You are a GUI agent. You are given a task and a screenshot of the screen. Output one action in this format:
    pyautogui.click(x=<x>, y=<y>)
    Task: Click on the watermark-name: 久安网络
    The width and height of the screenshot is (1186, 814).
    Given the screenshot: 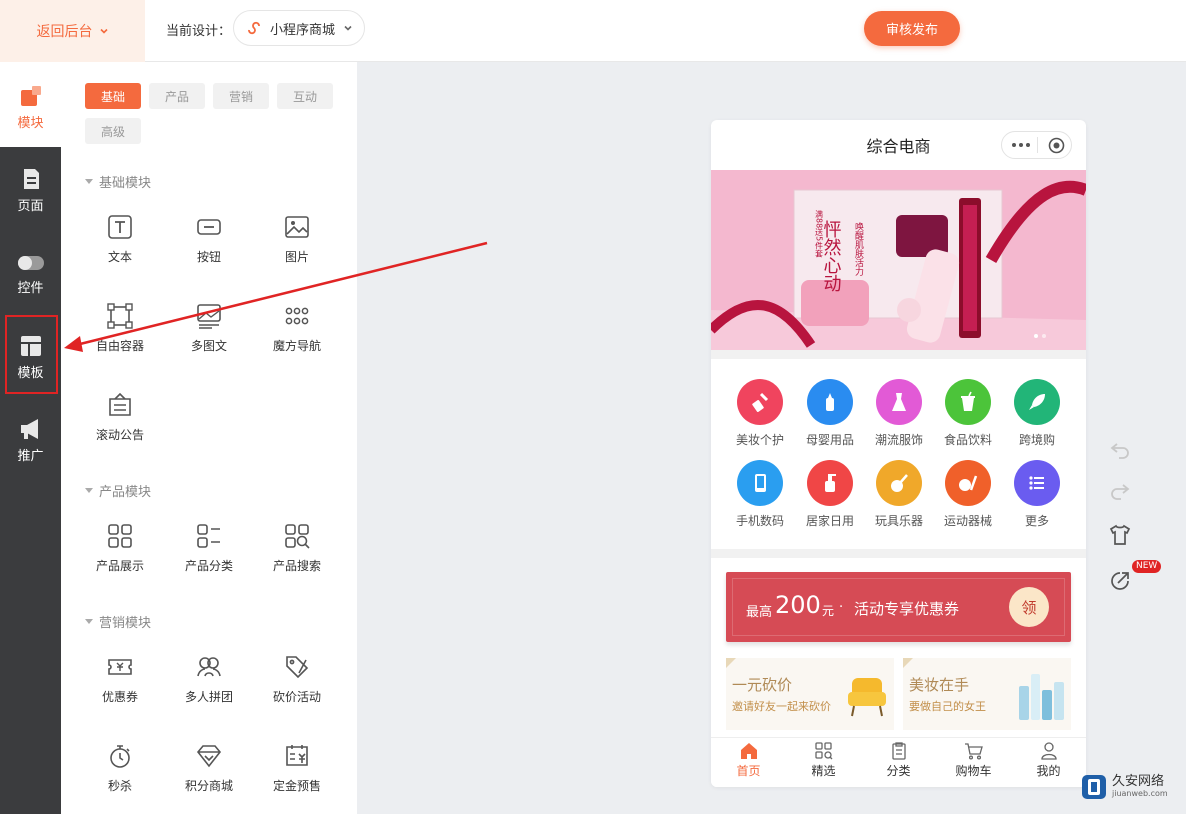 What is the action you would take?
    pyautogui.click(x=1138, y=782)
    